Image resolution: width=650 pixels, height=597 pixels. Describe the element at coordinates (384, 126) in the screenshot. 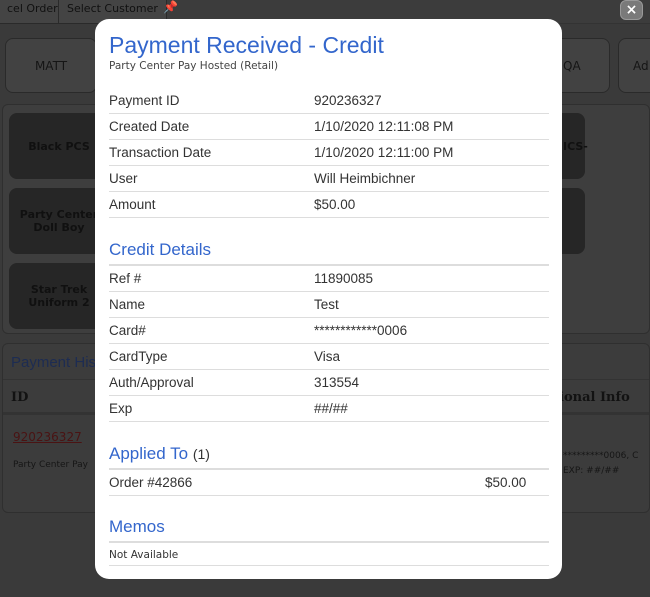

I see `row-value: 1/10/2020 12:11:08 PM` at that location.